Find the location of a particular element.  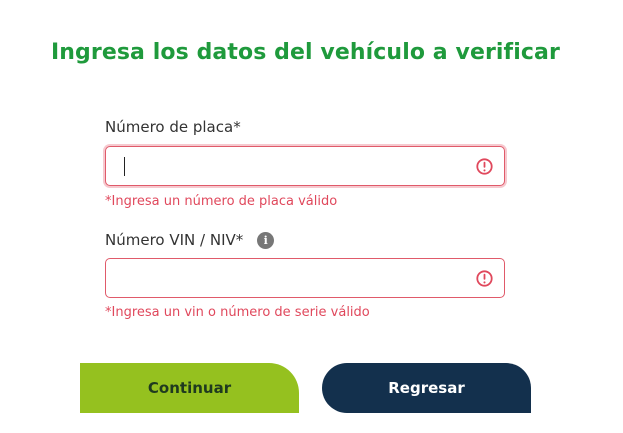

plate-field is located at coordinates (305, 166).